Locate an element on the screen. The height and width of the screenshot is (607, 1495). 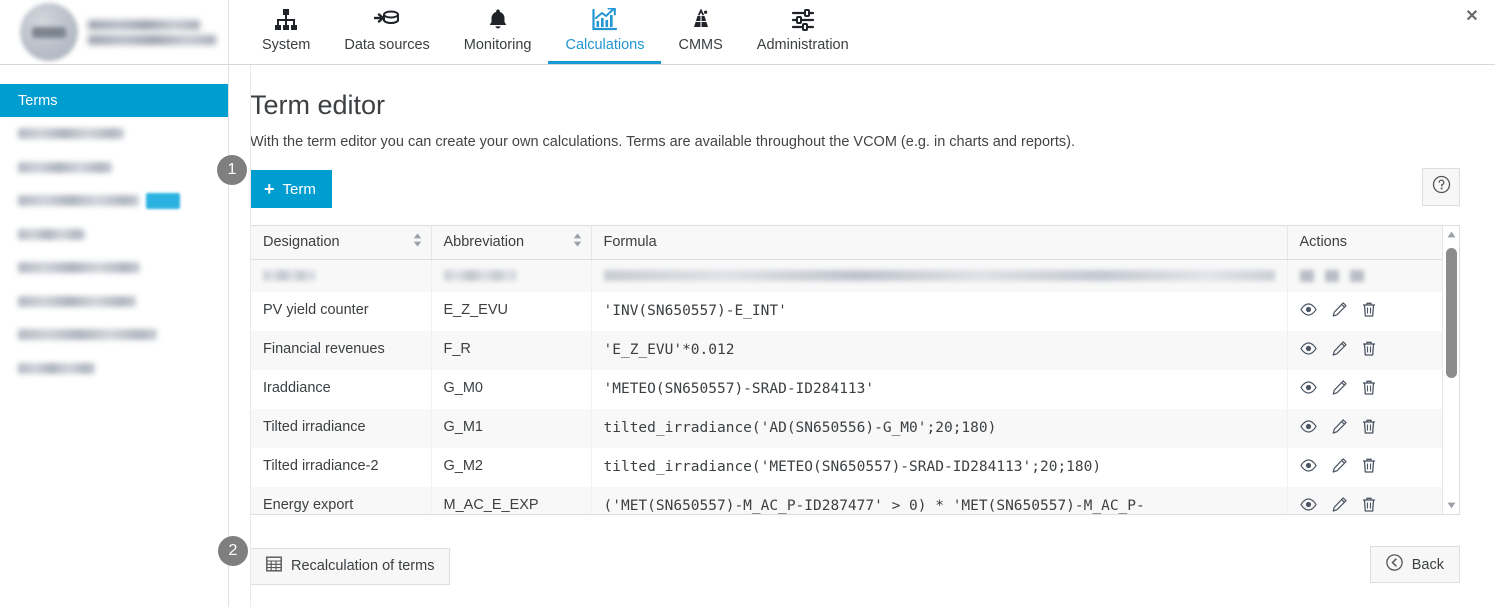
sidebar-item-7: redacted is located at coordinates (114, 335).